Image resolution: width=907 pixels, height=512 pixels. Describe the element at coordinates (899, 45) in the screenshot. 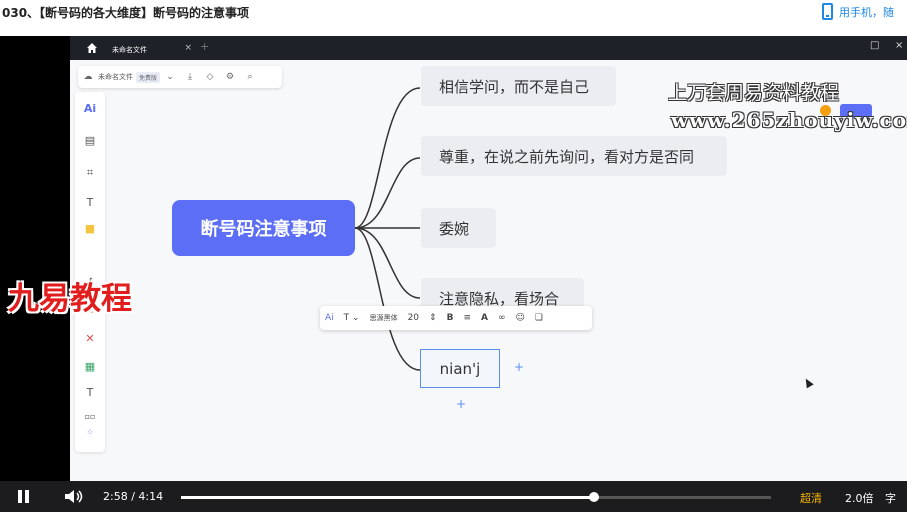

I see `close-icon: ×` at that location.